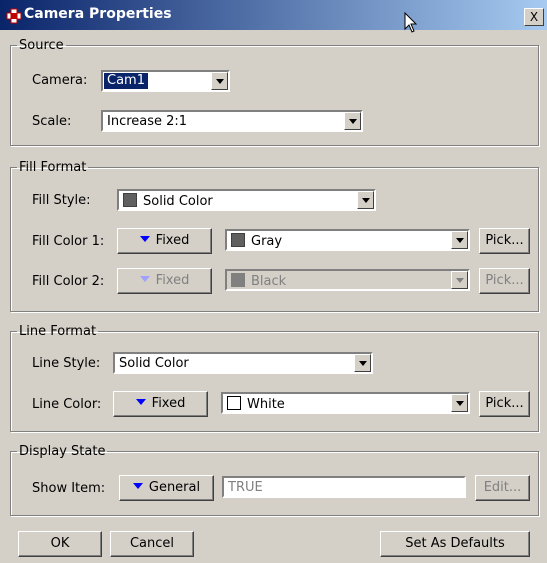 Image resolution: width=547 pixels, height=563 pixels. What do you see at coordinates (67, 404) in the screenshot?
I see `line-color-label: Line Color:` at bounding box center [67, 404].